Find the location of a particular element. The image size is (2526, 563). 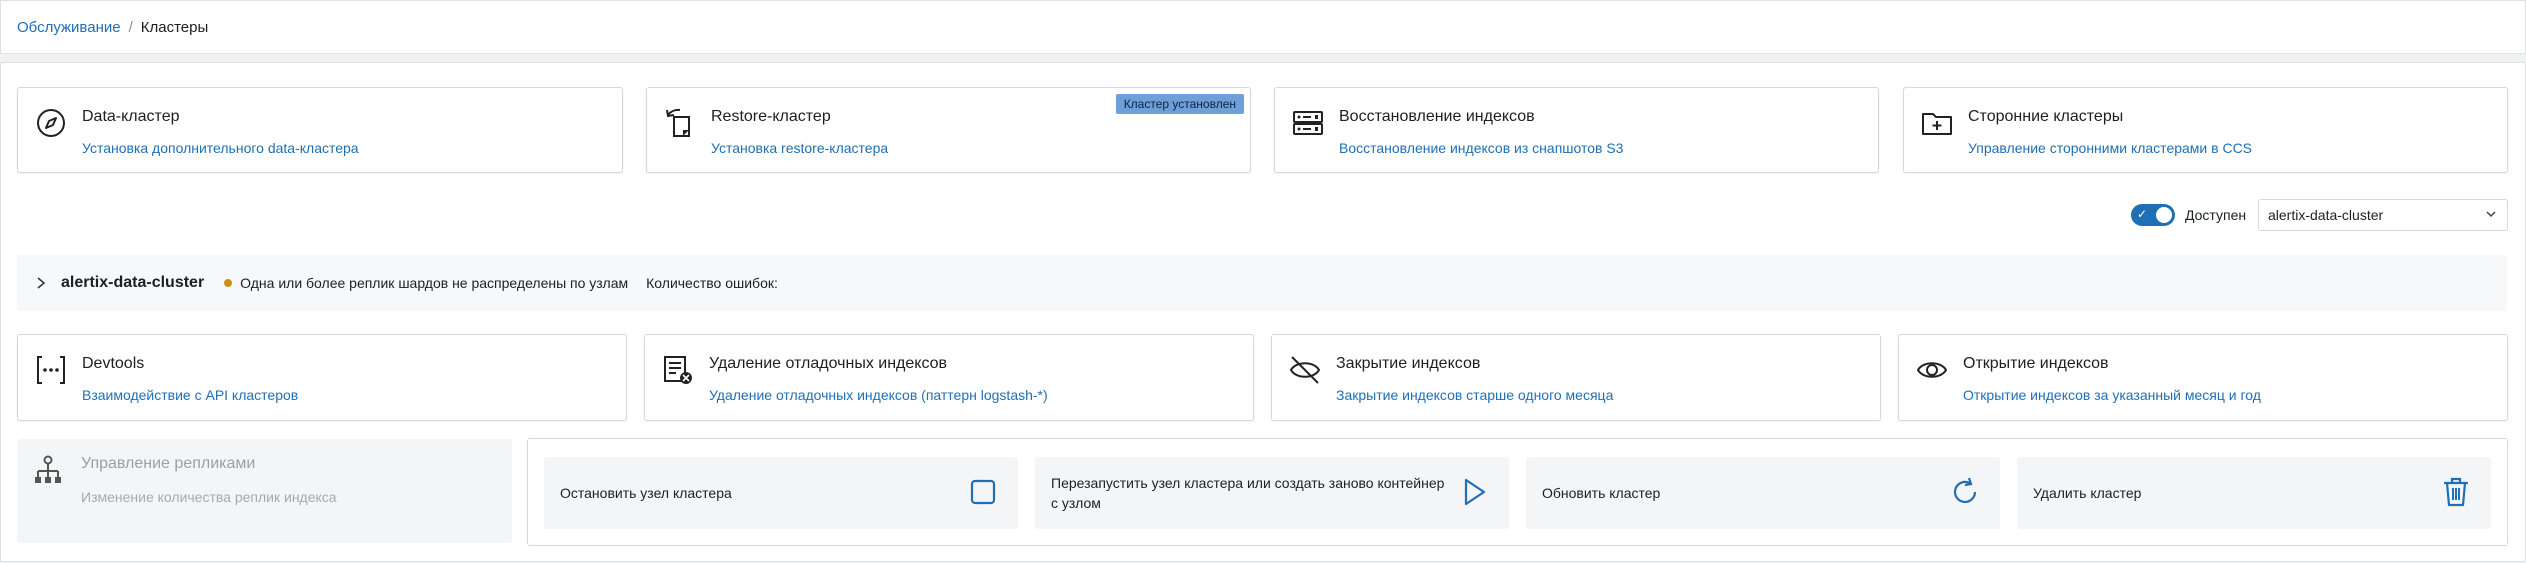

chevron-down-icon is located at coordinates (2491, 214).